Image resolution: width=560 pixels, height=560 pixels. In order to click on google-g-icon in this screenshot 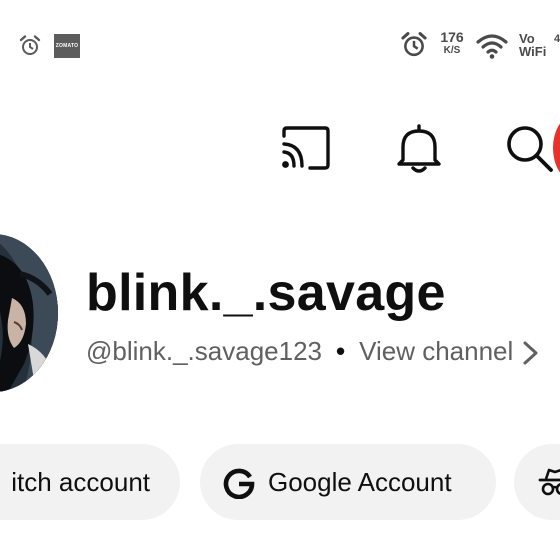, I will do `click(239, 483)`.